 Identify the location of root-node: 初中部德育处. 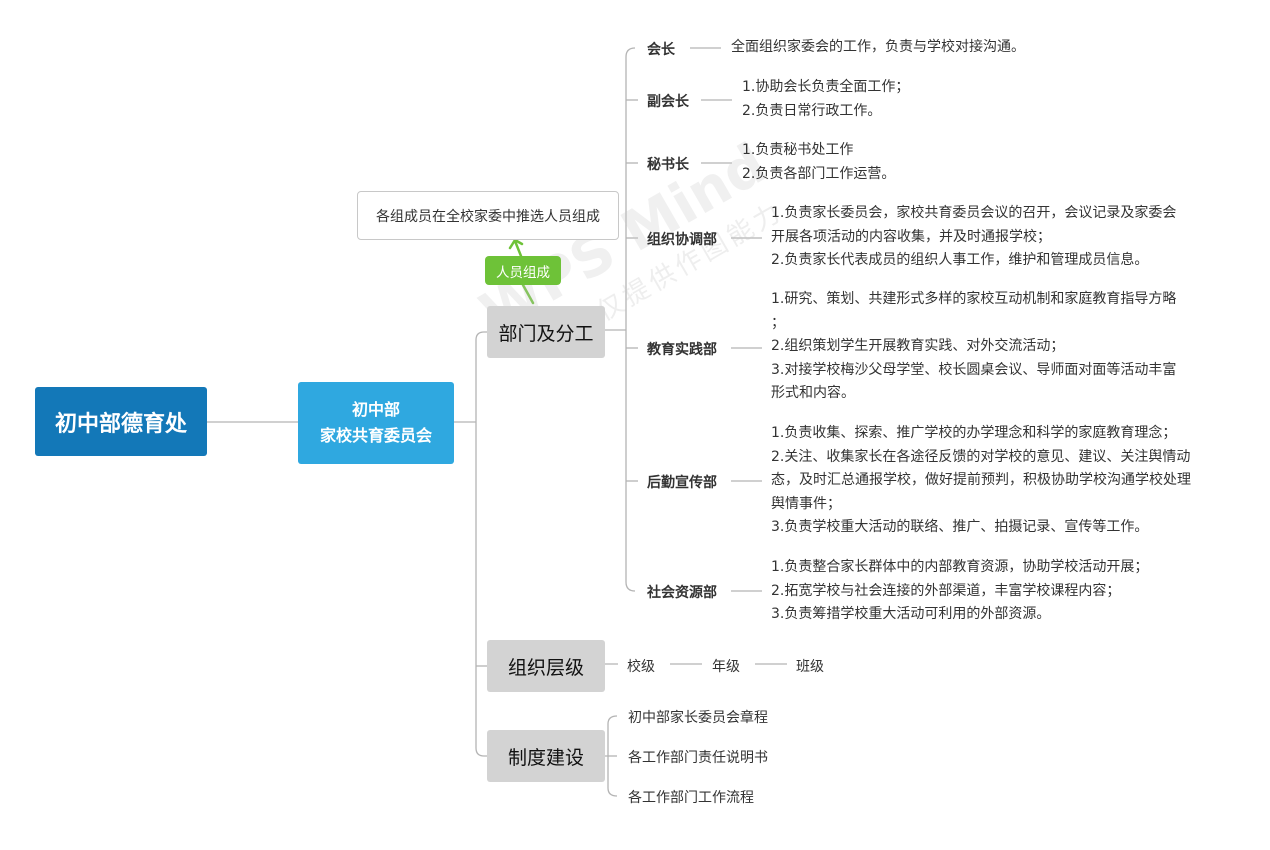
(121, 421).